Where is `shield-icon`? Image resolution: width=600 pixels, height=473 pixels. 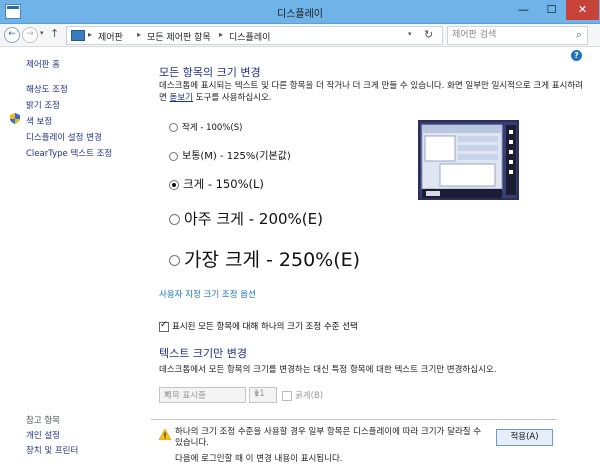
shield-icon is located at coordinates (15, 118).